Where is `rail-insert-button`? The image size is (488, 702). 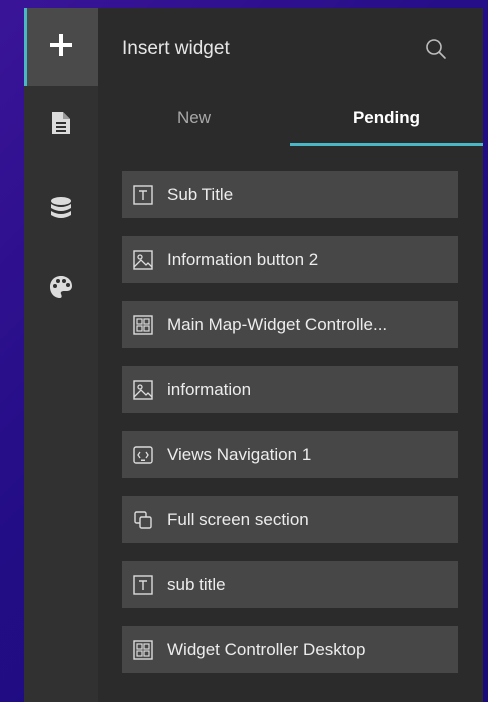
rail-insert-button is located at coordinates (61, 47).